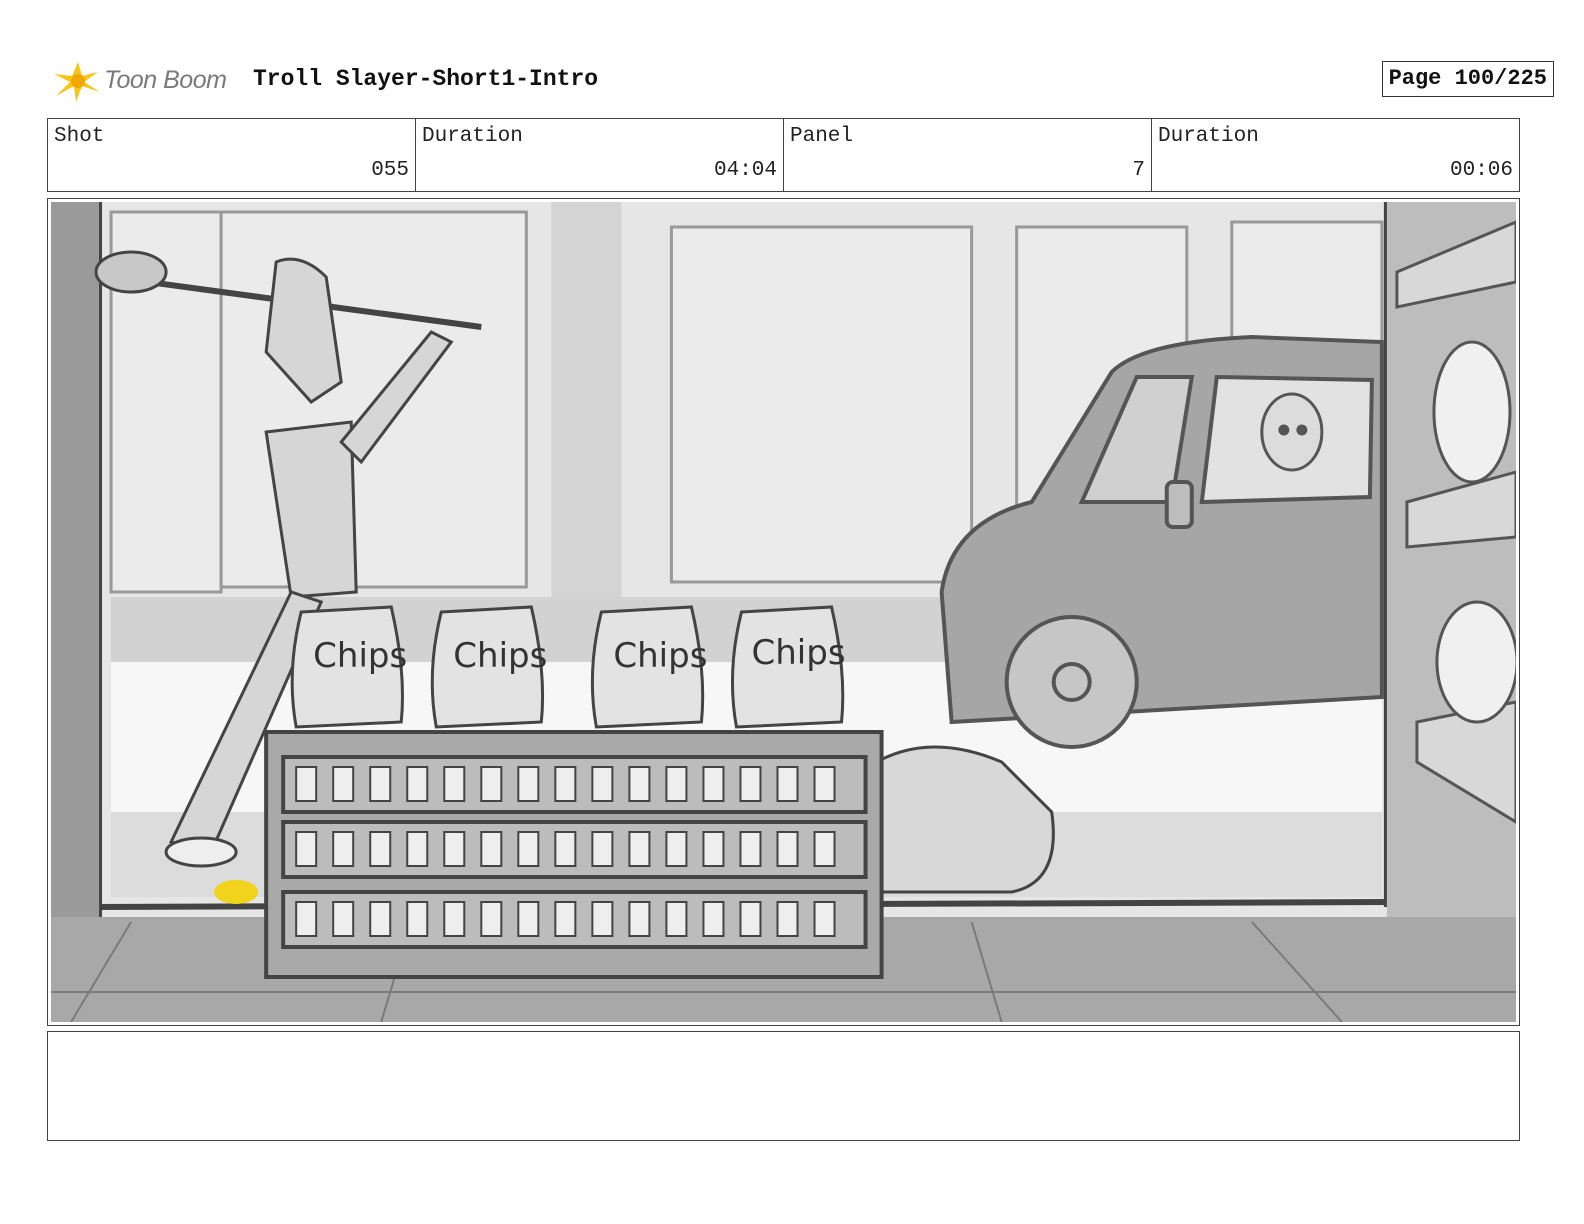 The image size is (1584, 1224). I want to click on shot-label: Shot, so click(79, 136).